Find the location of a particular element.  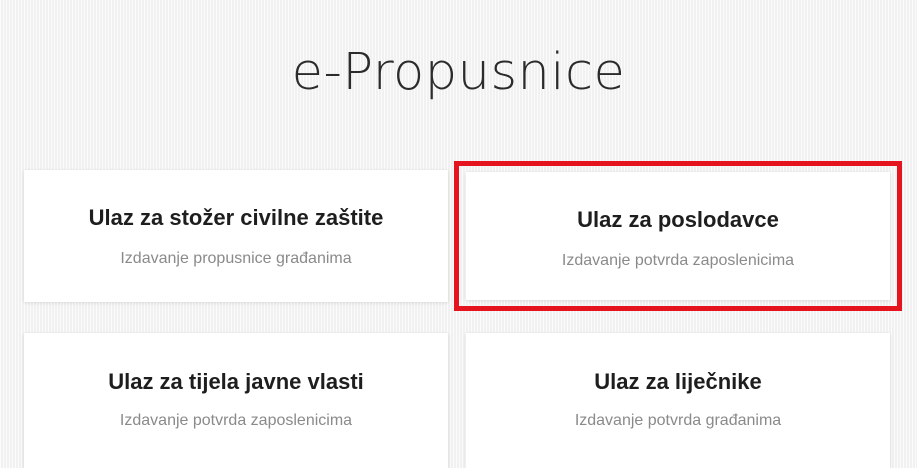

card-title: Ulaz za tijela javne vlasti is located at coordinates (236, 381).